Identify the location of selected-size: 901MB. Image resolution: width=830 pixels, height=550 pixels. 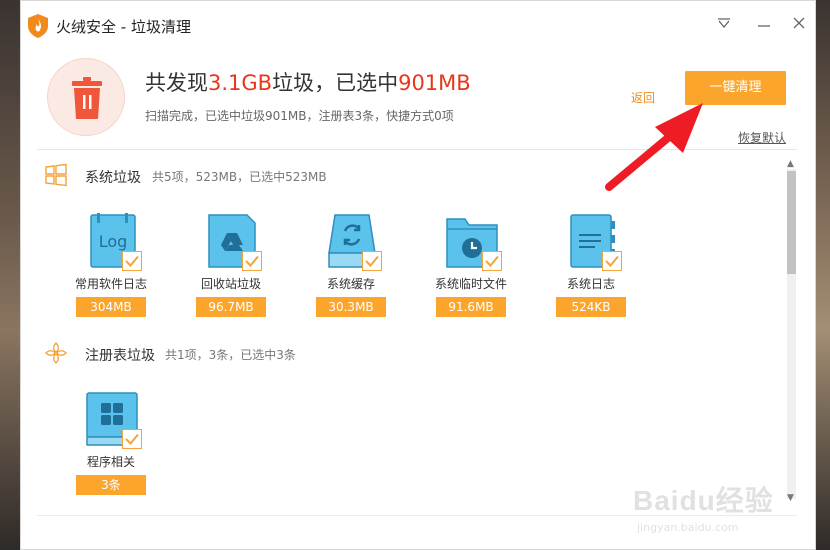
(434, 83).